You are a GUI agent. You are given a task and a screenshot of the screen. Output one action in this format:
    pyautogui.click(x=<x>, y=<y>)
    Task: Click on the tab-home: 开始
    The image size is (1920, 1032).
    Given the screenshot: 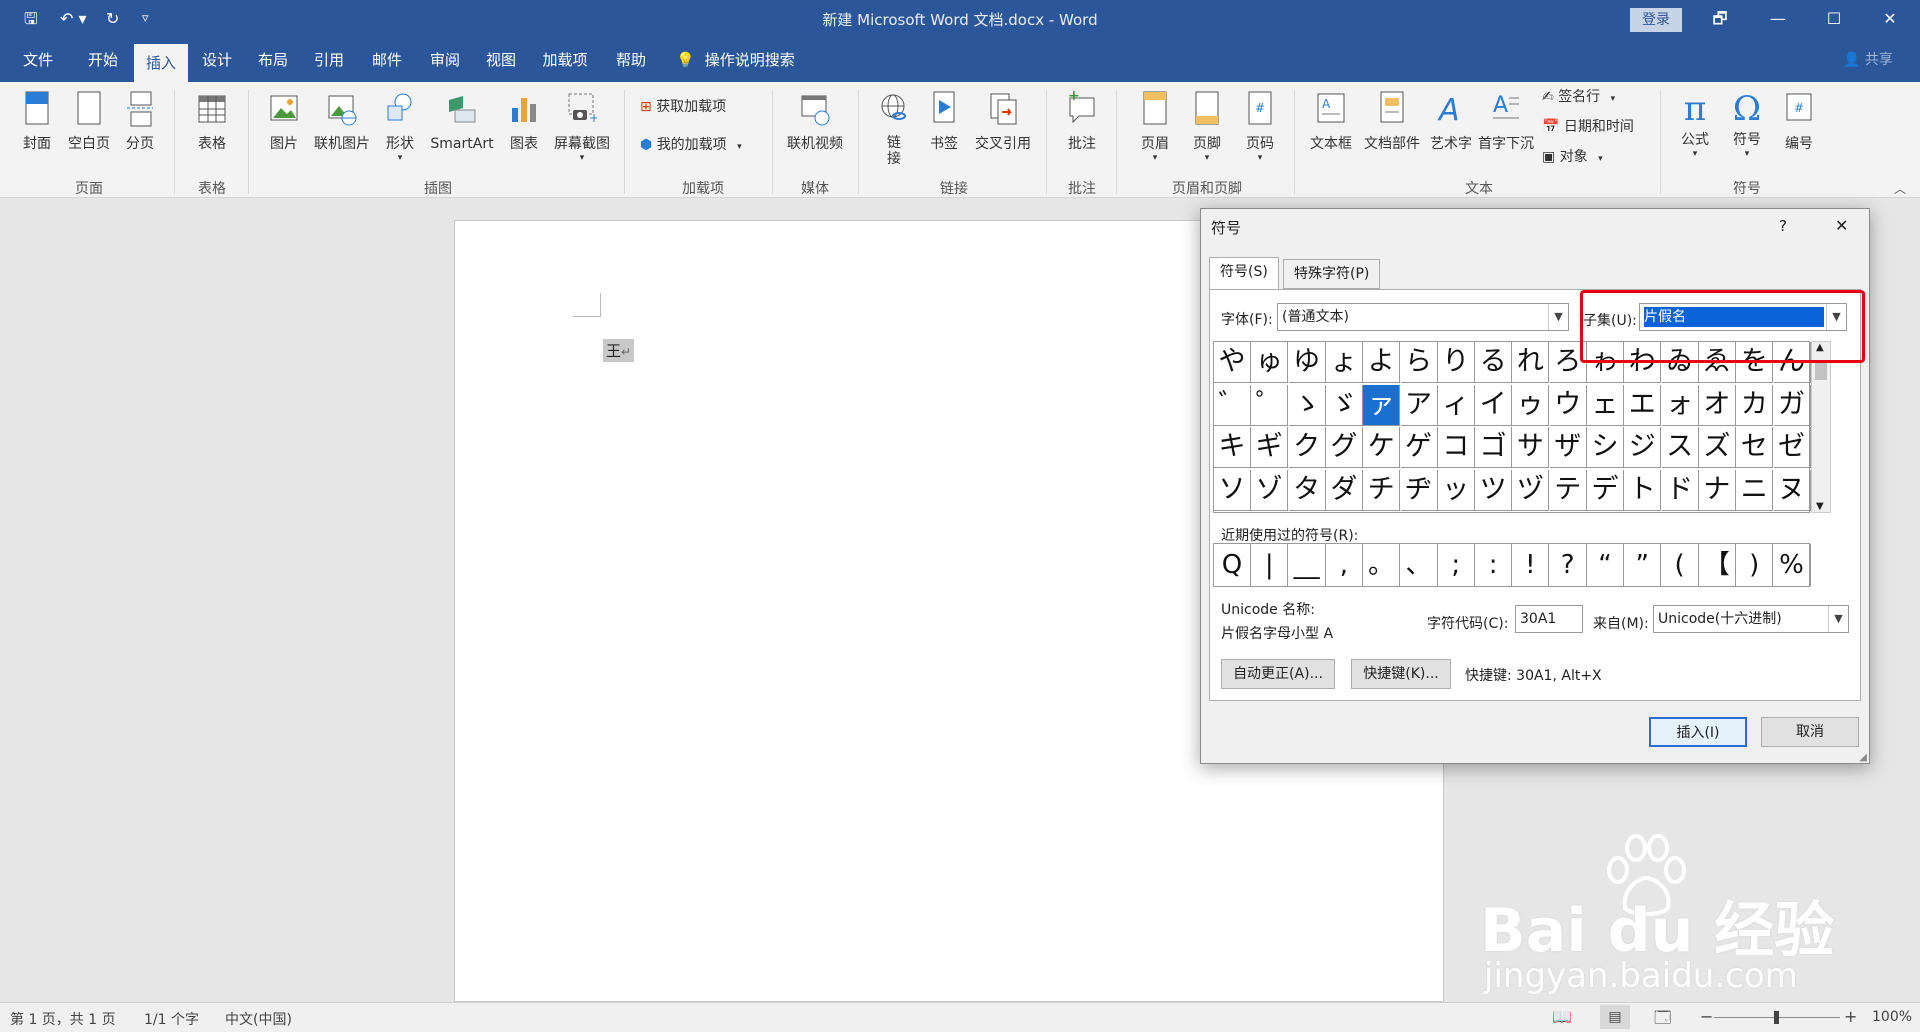 What is the action you would take?
    pyautogui.click(x=103, y=60)
    